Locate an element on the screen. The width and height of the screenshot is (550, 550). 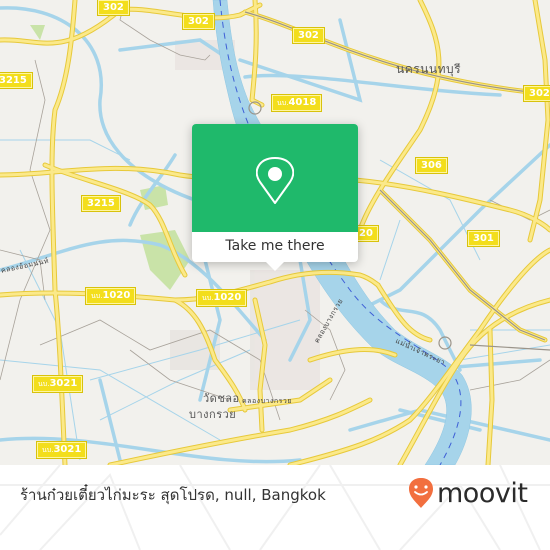
place-label-nonthaburi: นครนนทบุรี is located at coordinates (429, 69).